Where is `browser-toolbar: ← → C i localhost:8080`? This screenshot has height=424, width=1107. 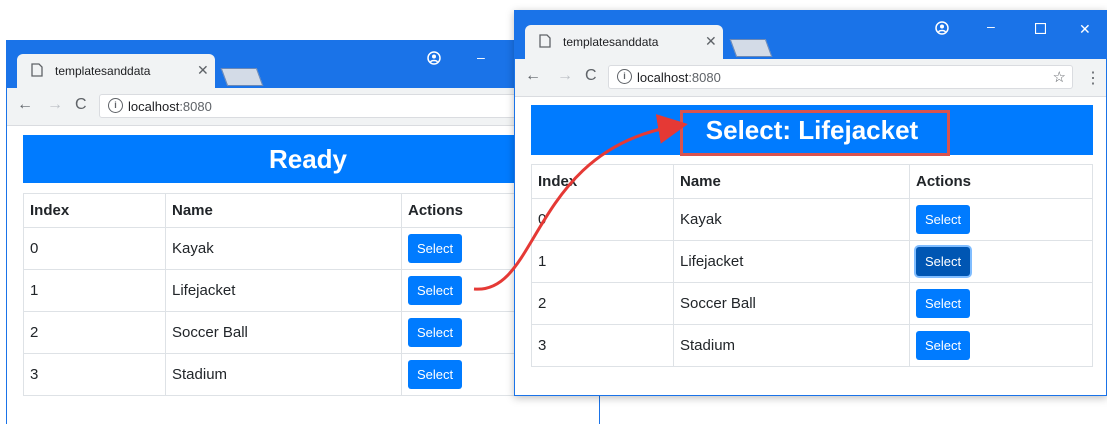 browser-toolbar: ← → C i localhost:8080 is located at coordinates (303, 107).